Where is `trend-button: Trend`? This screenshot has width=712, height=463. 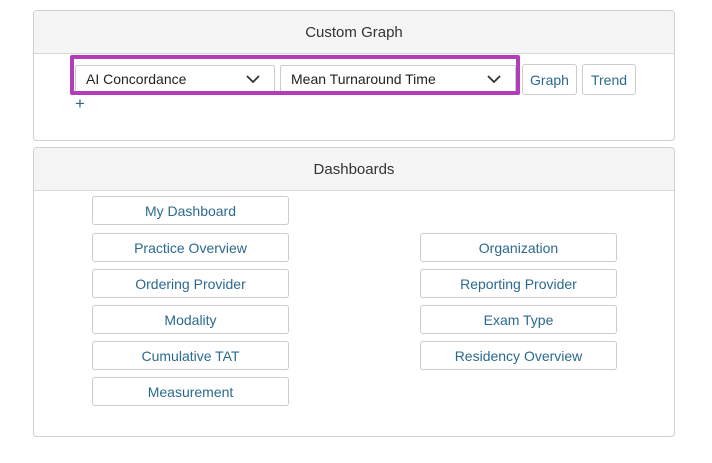
trend-button: Trend is located at coordinates (609, 79).